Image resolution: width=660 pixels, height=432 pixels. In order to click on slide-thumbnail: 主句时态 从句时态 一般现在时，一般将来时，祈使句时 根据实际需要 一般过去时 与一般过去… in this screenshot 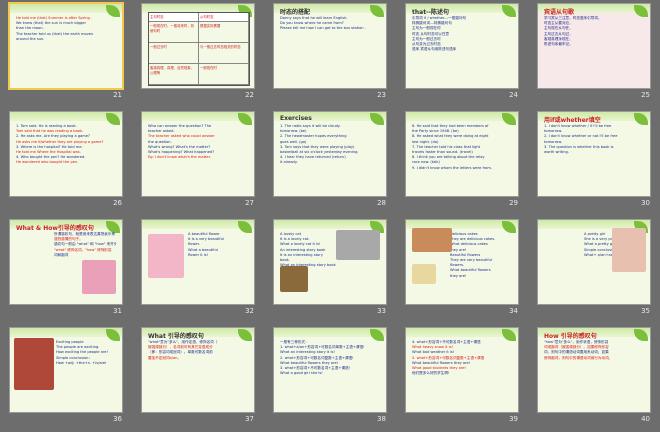, I will do `click(198, 46)`.